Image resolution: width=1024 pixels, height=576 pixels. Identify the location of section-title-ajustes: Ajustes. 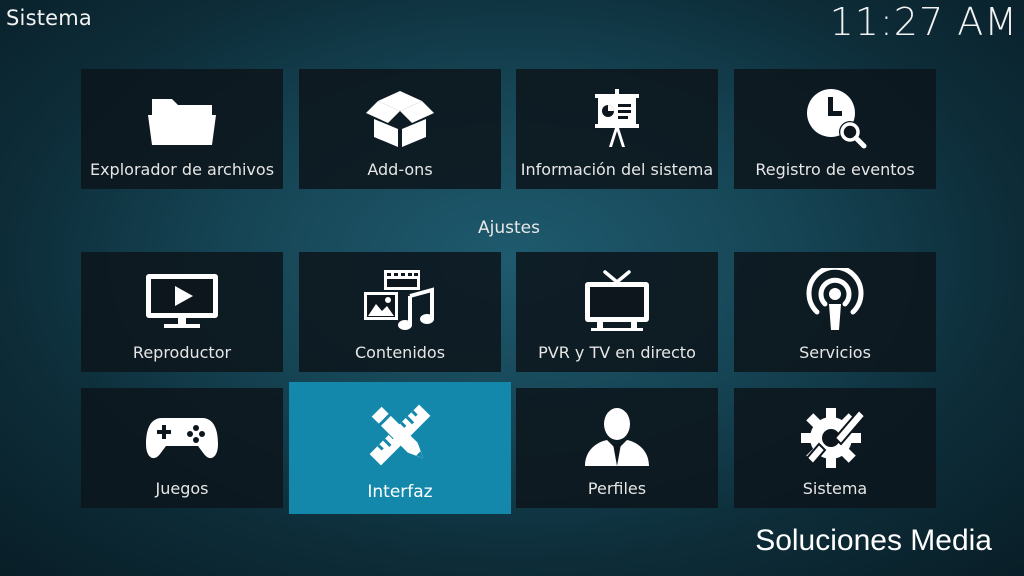
(509, 228).